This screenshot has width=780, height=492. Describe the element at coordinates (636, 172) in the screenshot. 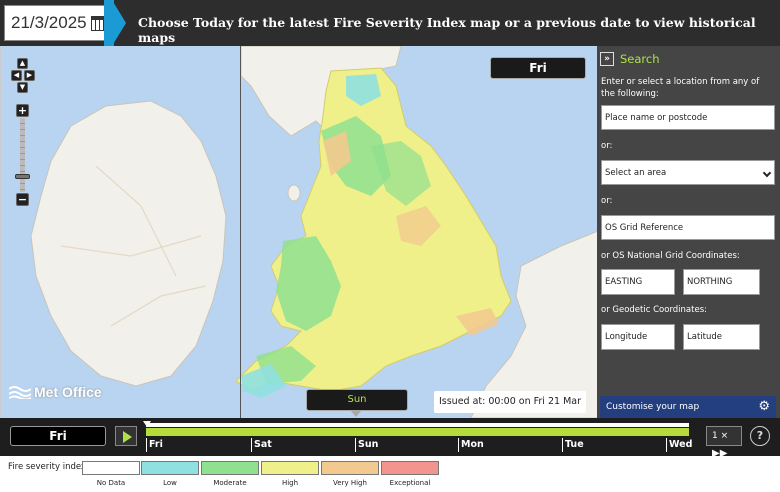

I see `area-select-value: Select an area` at that location.